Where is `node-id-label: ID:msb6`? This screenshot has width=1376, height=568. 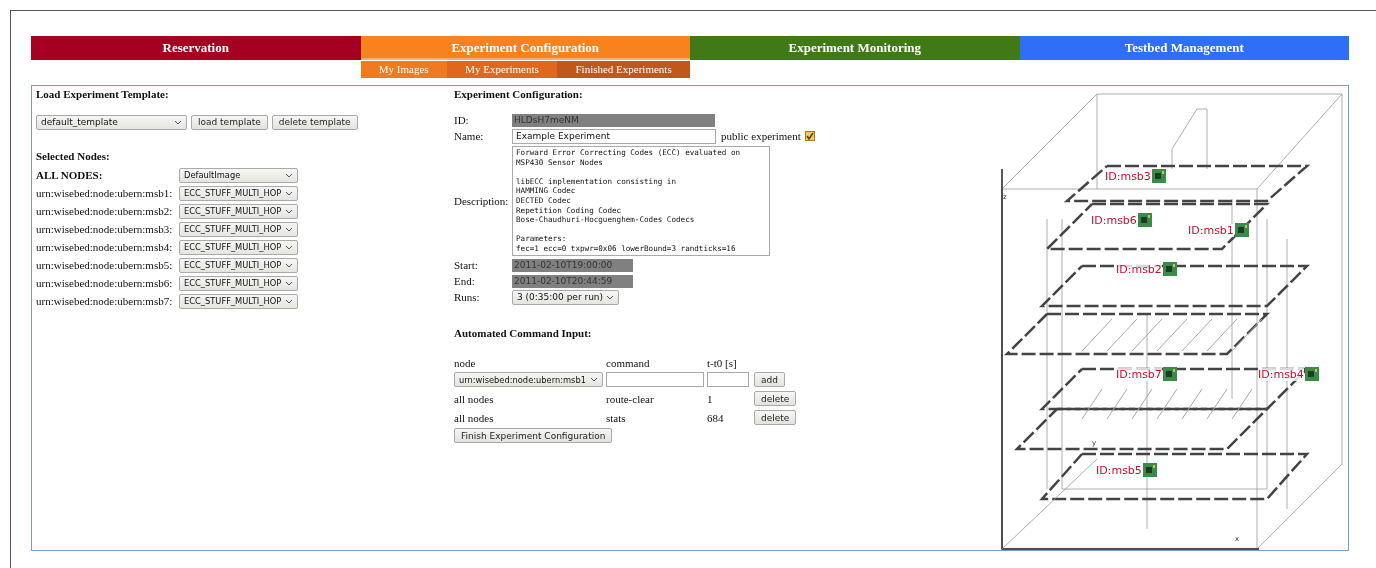 node-id-label: ID:msb6 is located at coordinates (1114, 220).